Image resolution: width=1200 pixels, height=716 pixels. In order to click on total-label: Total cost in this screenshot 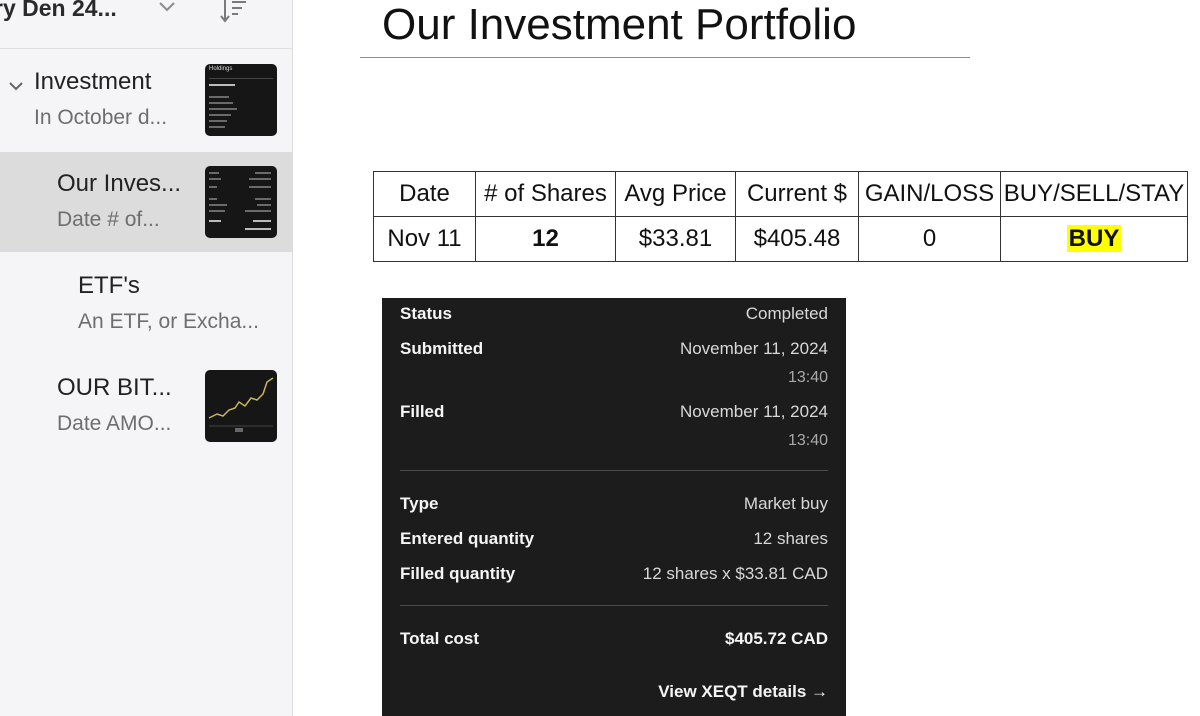, I will do `click(440, 638)`.